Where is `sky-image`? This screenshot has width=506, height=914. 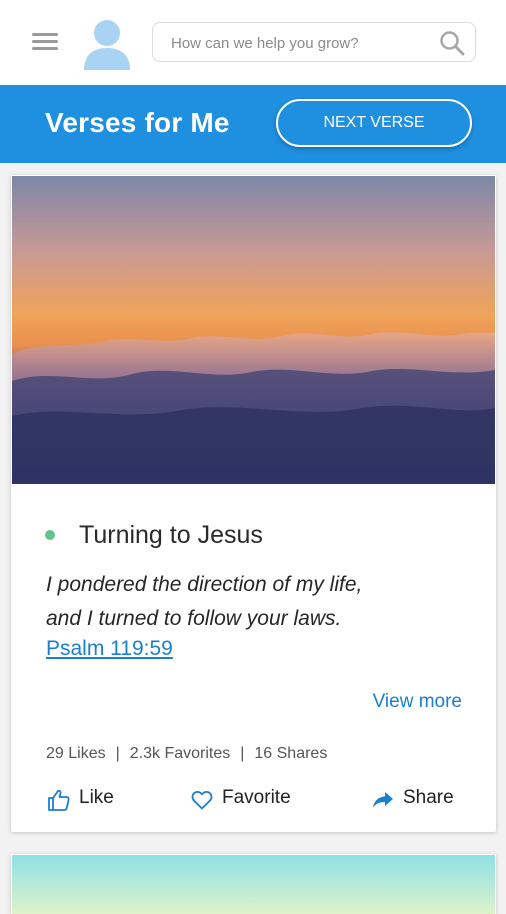
sky-image is located at coordinates (253, 884).